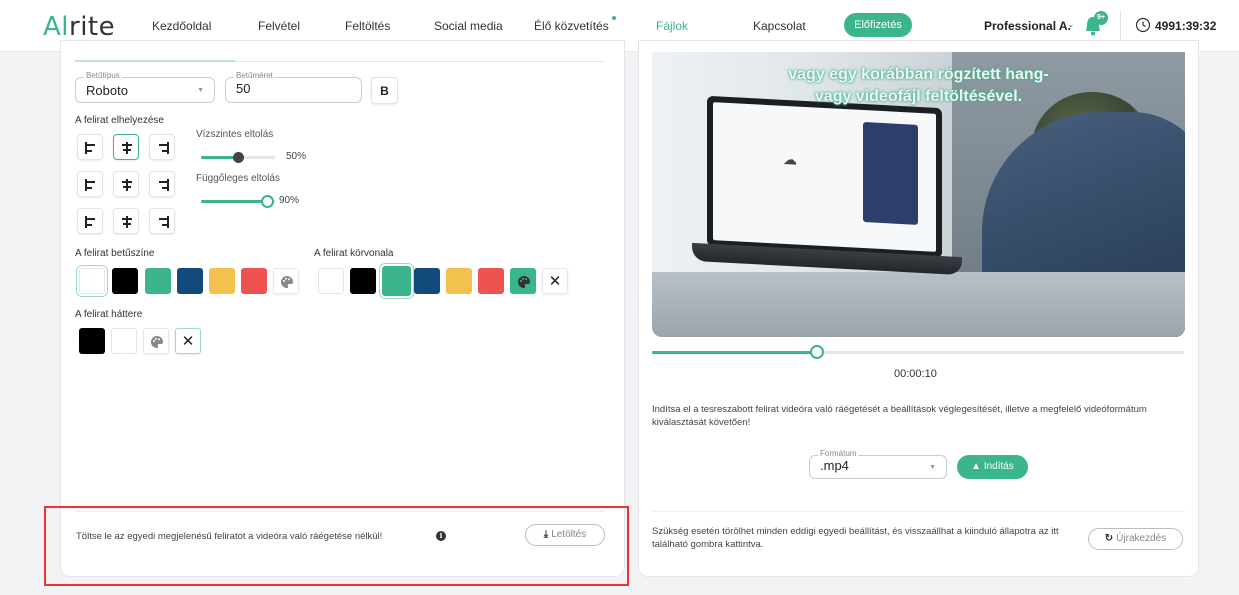 Image resolution: width=1239 pixels, height=595 pixels. Describe the element at coordinates (354, 253) in the screenshot. I see `outline-color-title: A felirat körvonala` at that location.